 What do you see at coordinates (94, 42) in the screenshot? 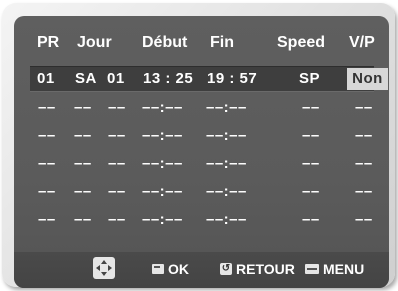
I see `header-jour: Jour` at bounding box center [94, 42].